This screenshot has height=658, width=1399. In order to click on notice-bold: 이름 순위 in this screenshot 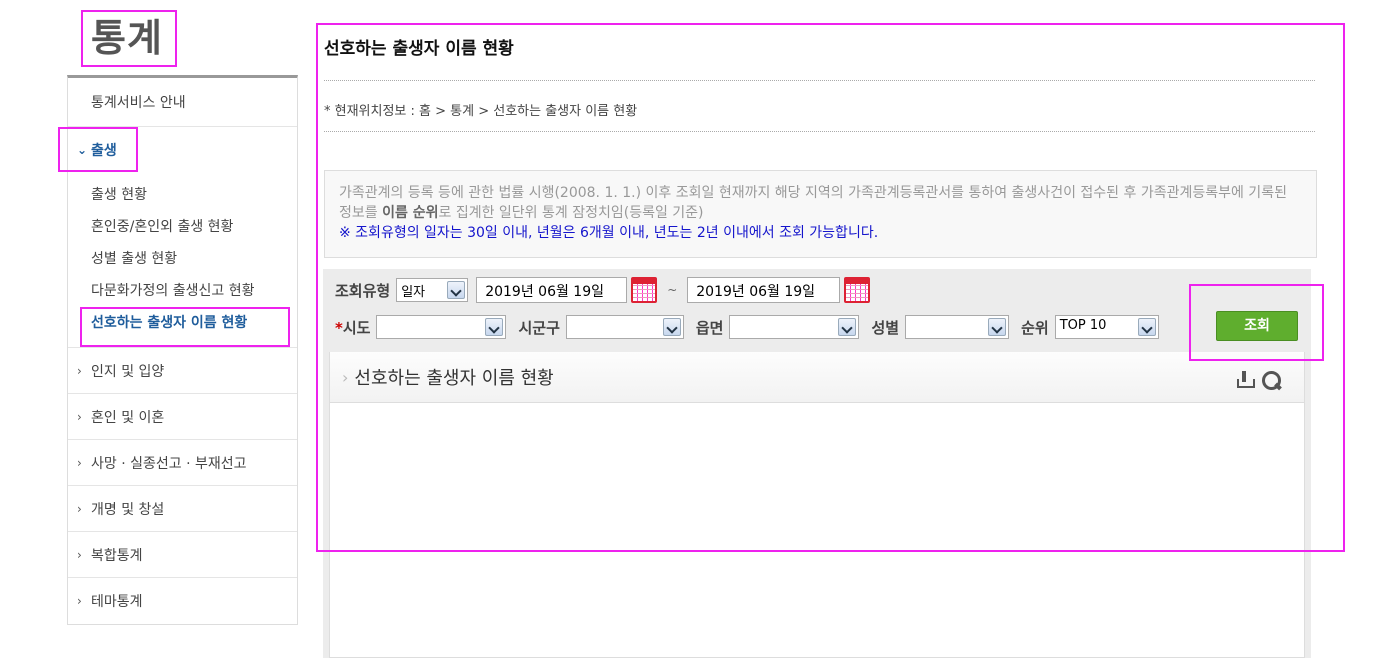, I will do `click(410, 213)`.